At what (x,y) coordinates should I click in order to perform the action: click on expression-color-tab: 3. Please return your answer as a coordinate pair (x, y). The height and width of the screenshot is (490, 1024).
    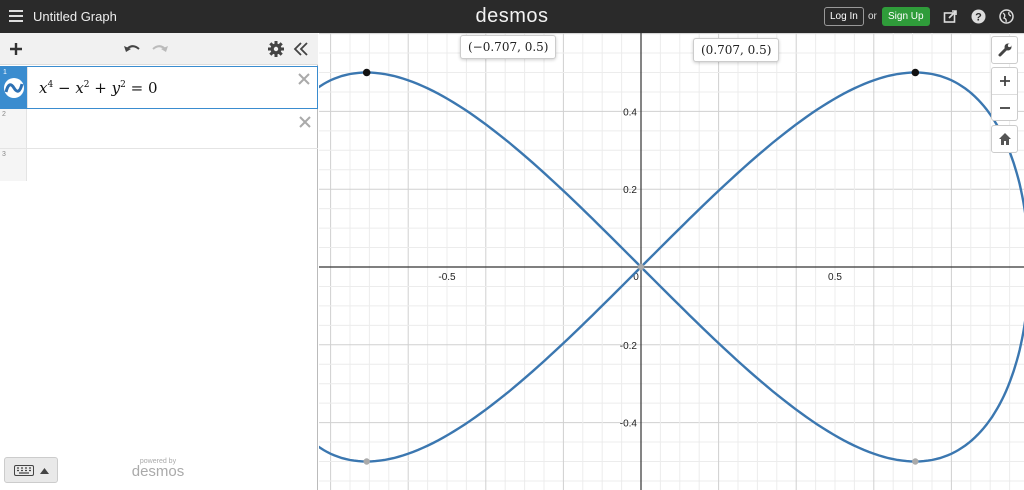
    Looking at the image, I should click on (13, 165).